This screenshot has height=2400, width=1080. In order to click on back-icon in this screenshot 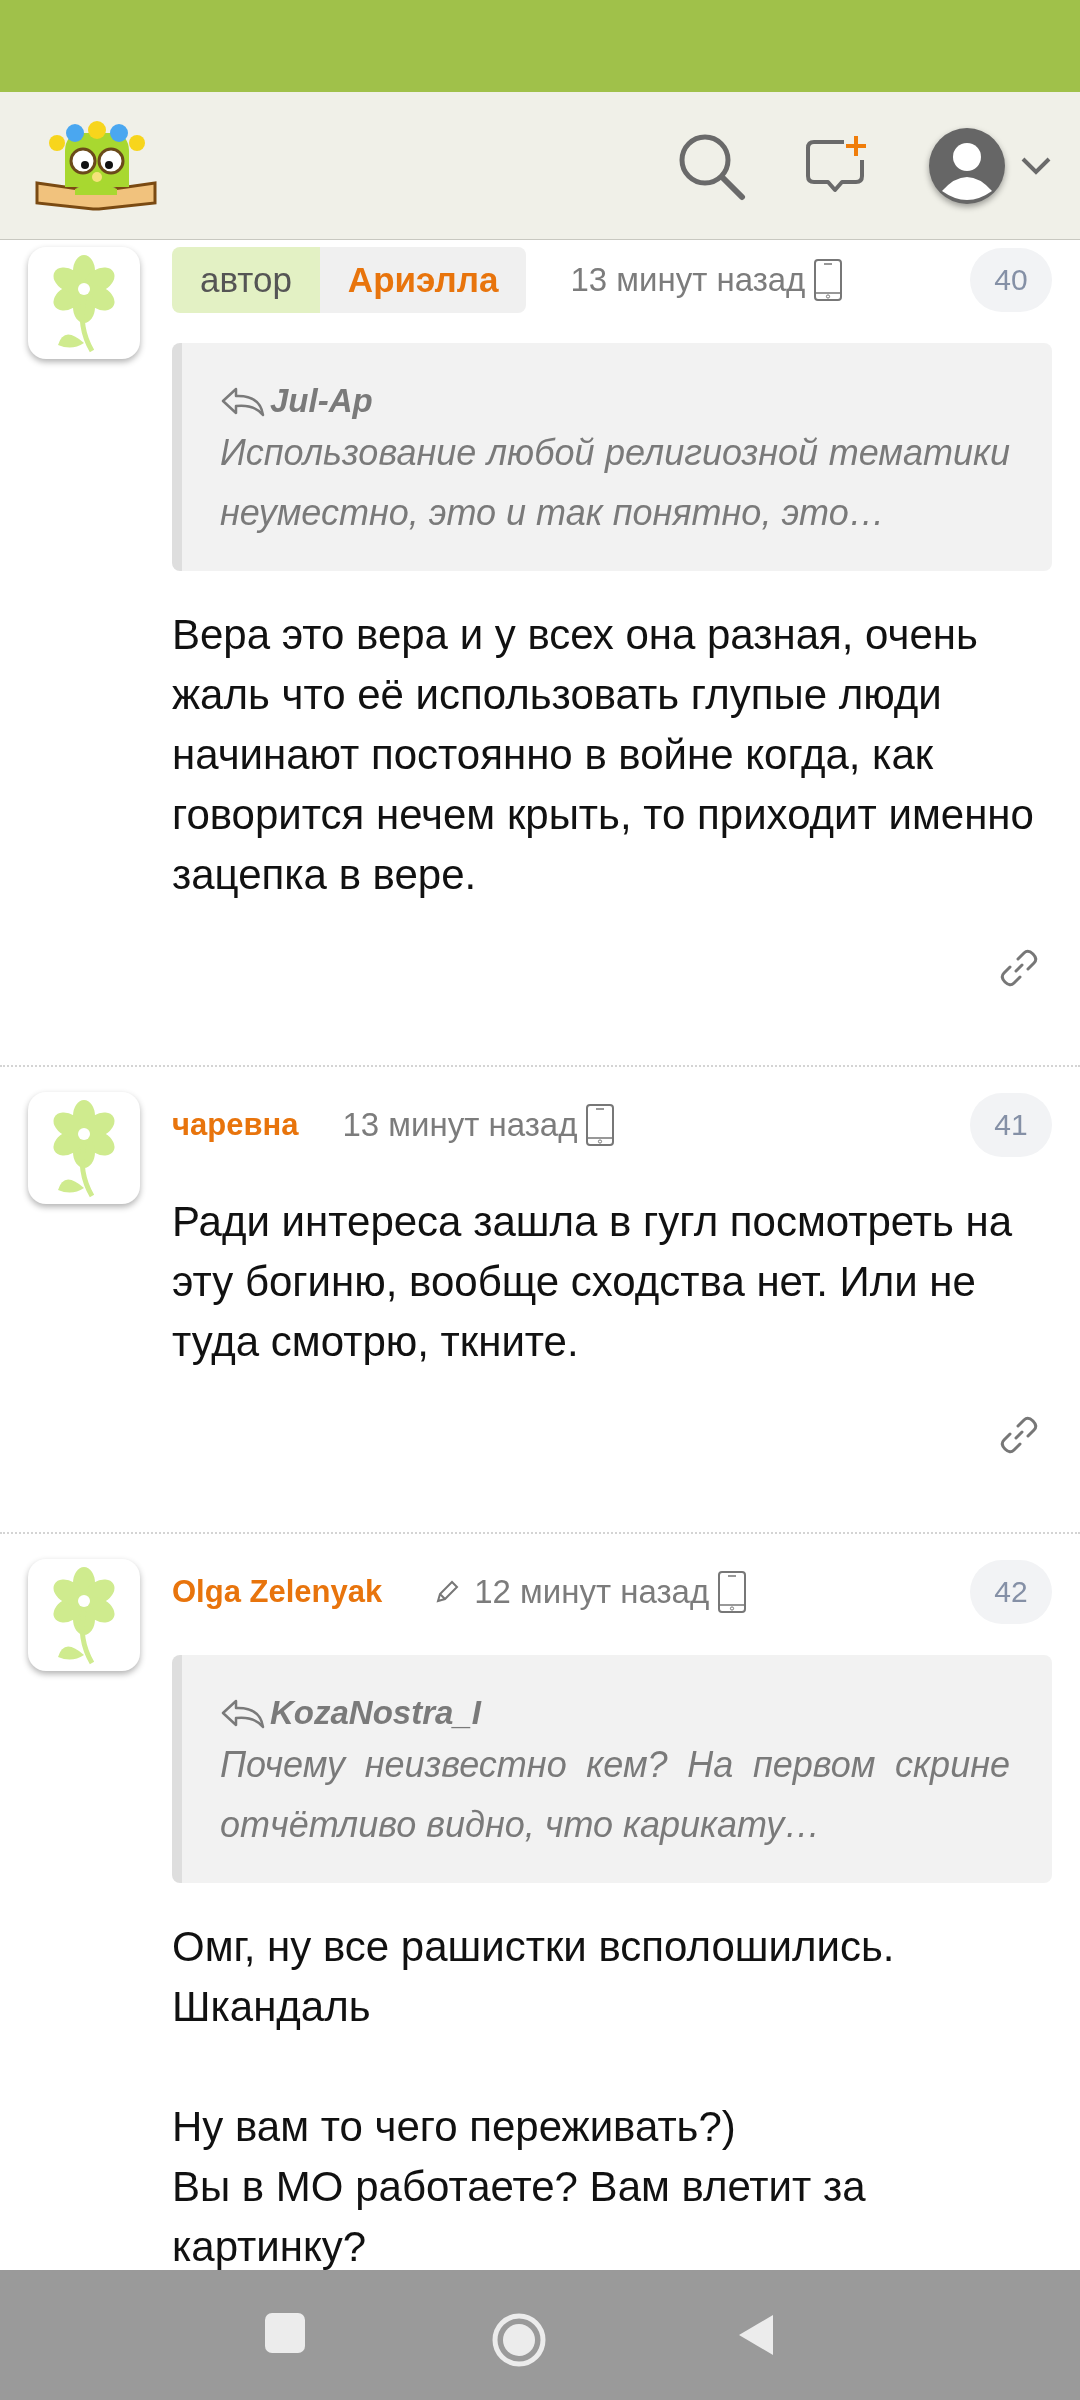, I will do `click(756, 2335)`.